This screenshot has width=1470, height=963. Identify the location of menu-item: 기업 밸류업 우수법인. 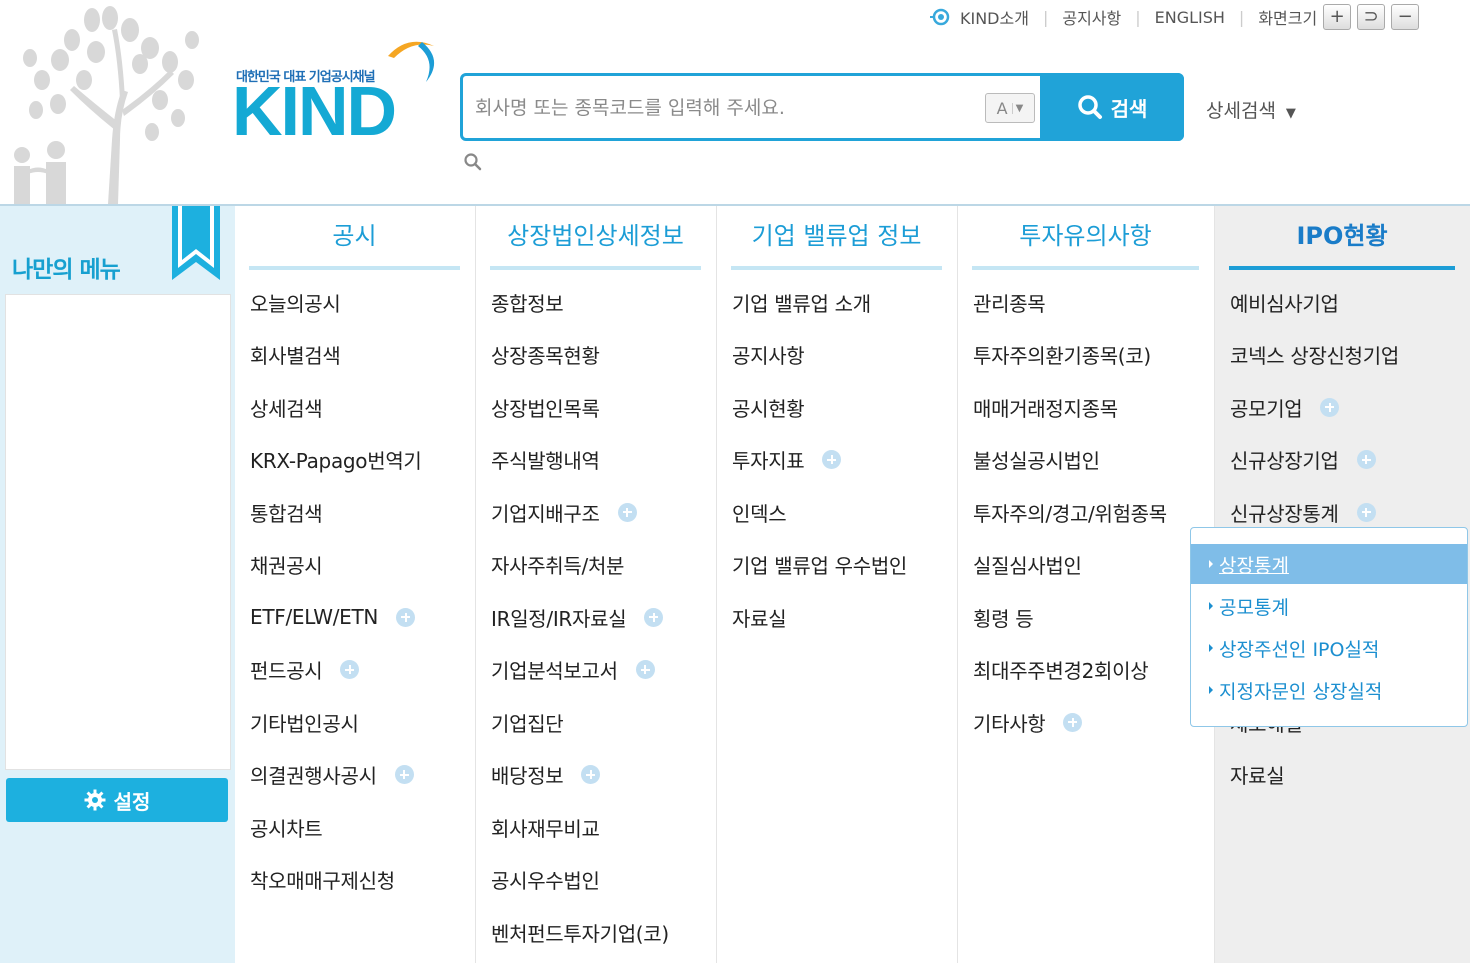
(819, 565).